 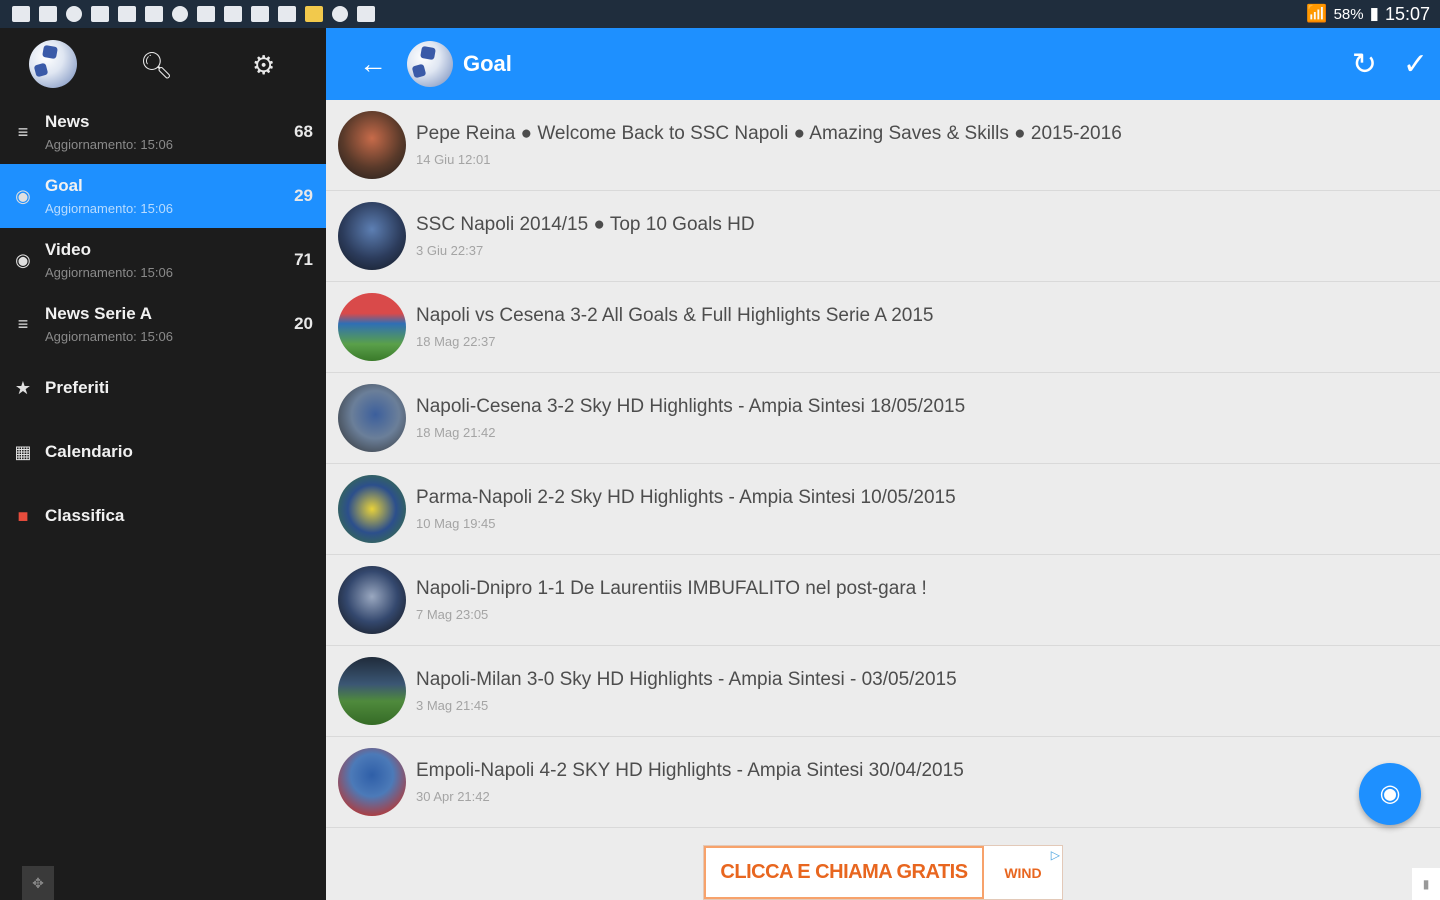 I want to click on sidebar-item-news: ≡ News Aggiornamento: 15:06 68, so click(x=163, y=132).